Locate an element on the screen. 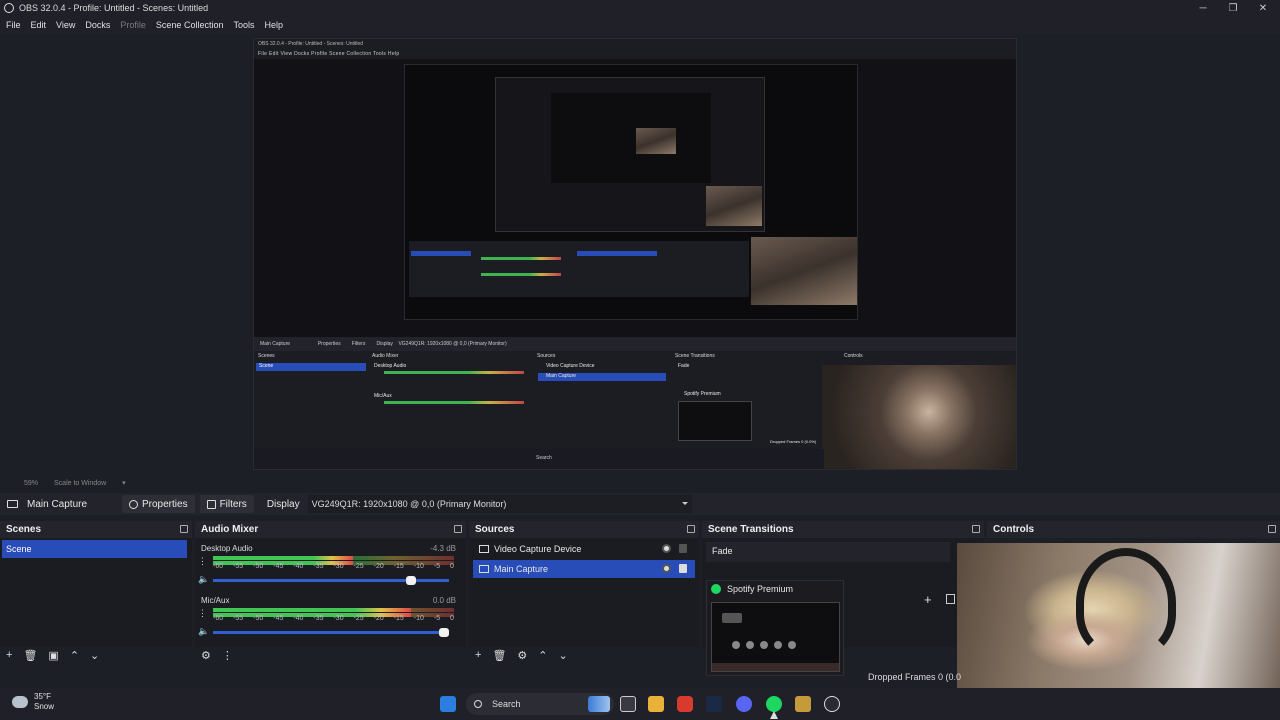 This screenshot has width=1280, height=720. transition-select: Fade is located at coordinates (828, 552).